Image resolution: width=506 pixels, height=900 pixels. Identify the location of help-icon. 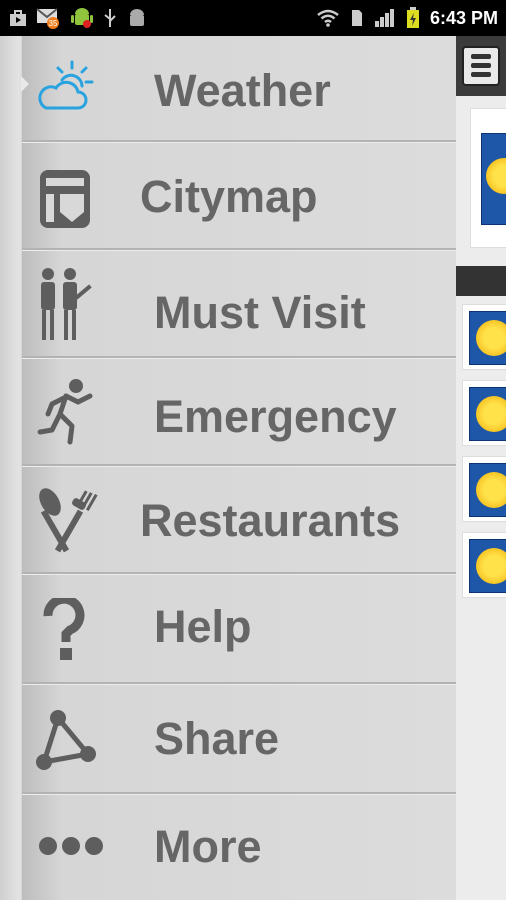
(64, 629).